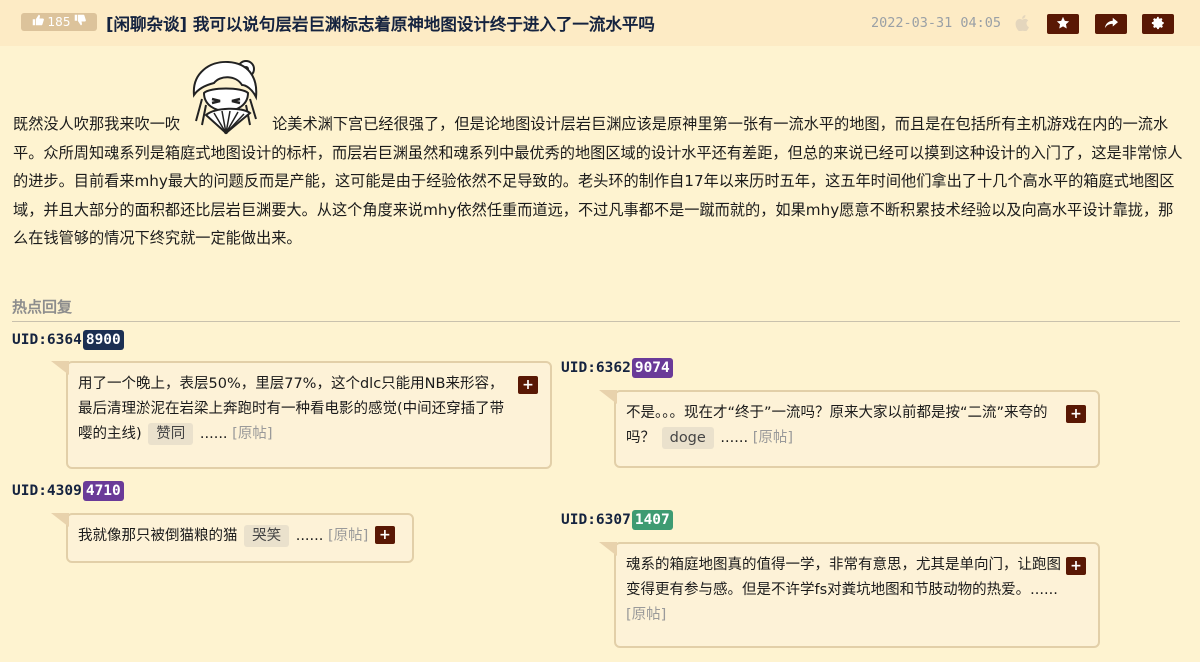 This screenshot has width=1200, height=662. Describe the element at coordinates (687, 438) in the screenshot. I see `reply-emoji-tag: doge` at that location.